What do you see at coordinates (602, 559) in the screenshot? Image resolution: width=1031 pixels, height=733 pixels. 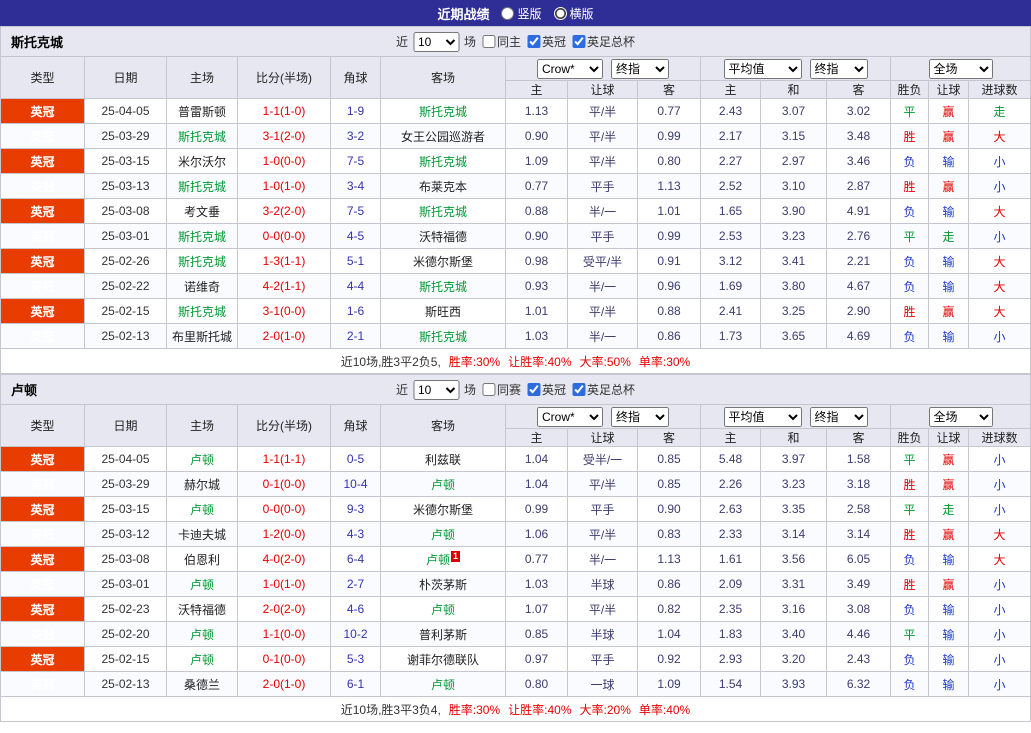 I see `handicap-line: 半/一` at bounding box center [602, 559].